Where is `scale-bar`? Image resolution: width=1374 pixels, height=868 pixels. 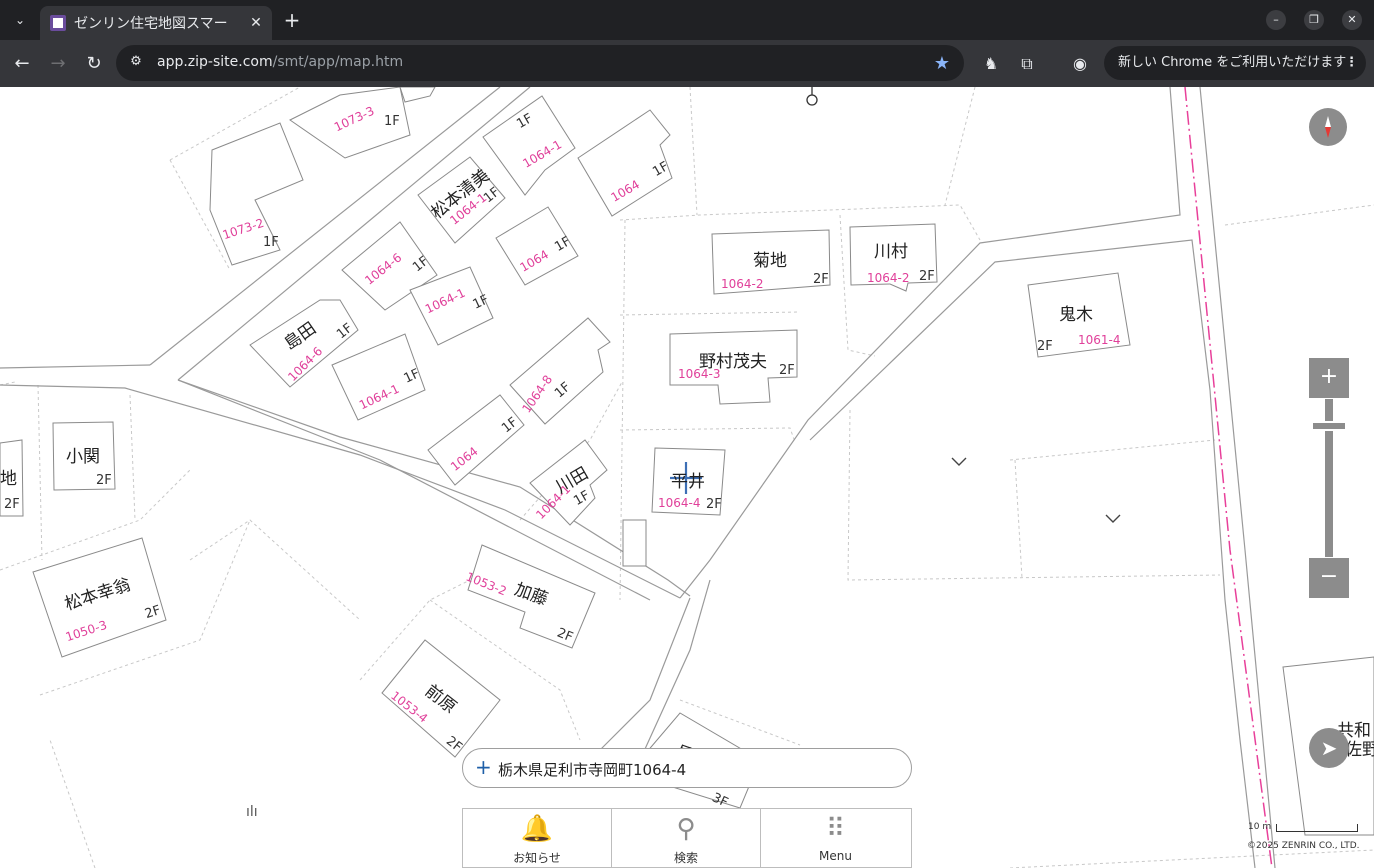 scale-bar is located at coordinates (1317, 828).